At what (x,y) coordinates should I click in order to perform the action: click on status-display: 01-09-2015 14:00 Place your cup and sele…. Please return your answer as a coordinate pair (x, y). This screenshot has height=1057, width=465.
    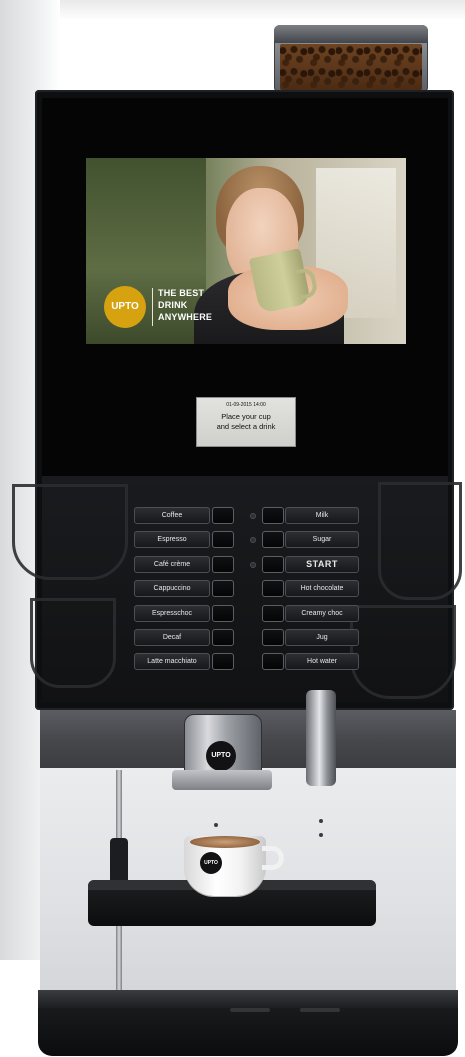
    Looking at the image, I should click on (246, 422).